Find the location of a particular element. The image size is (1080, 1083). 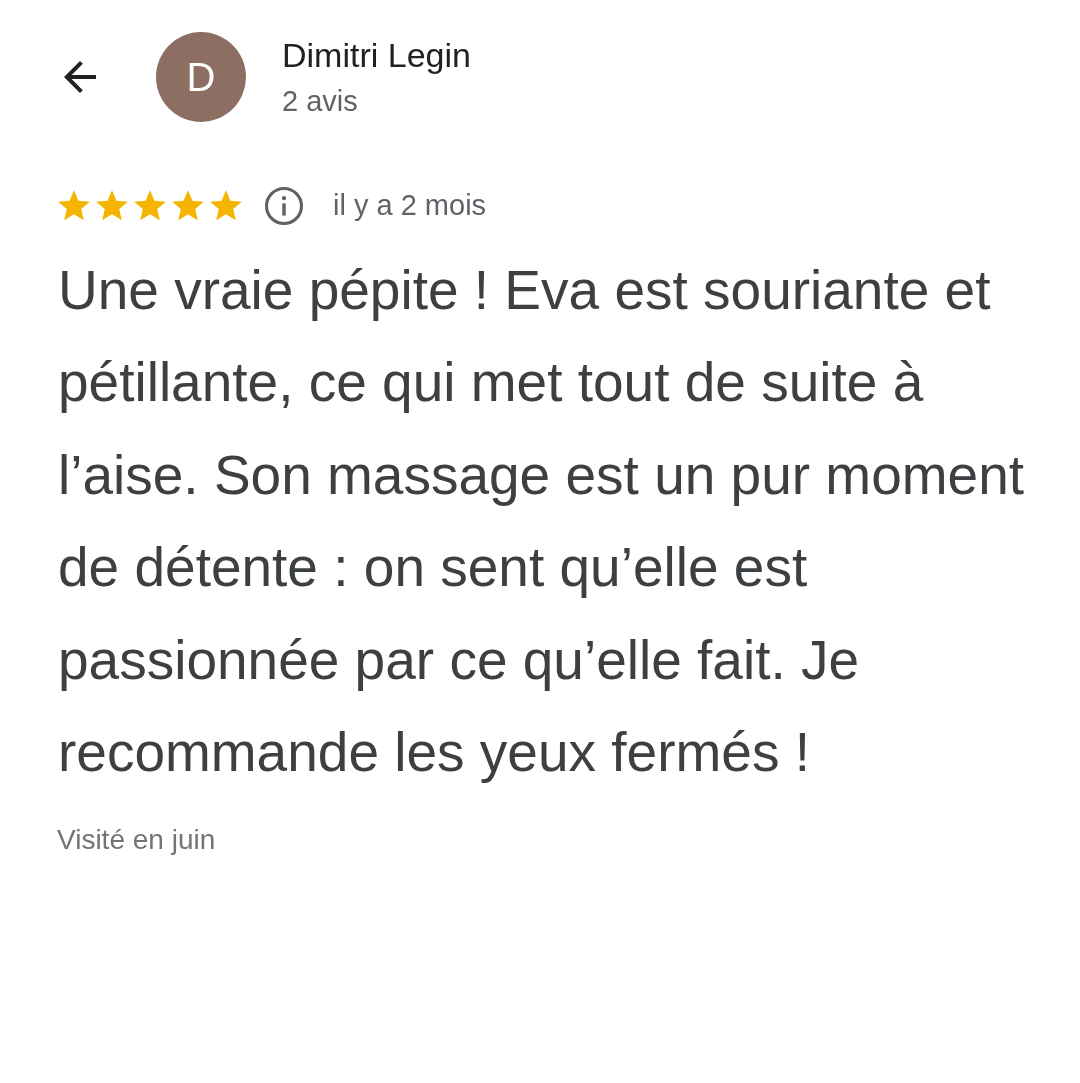

visit-date: Visité en juin is located at coordinates (136, 839).